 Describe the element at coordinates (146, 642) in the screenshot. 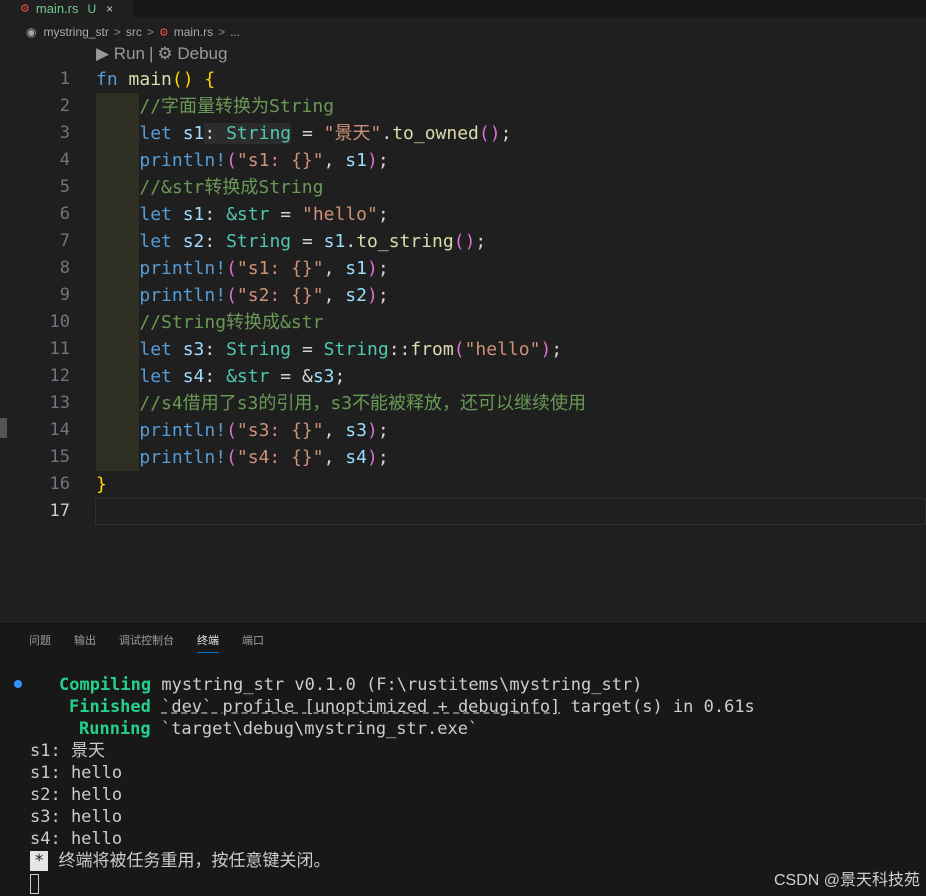

I see `tab-debug-console: 调试控制台` at that location.